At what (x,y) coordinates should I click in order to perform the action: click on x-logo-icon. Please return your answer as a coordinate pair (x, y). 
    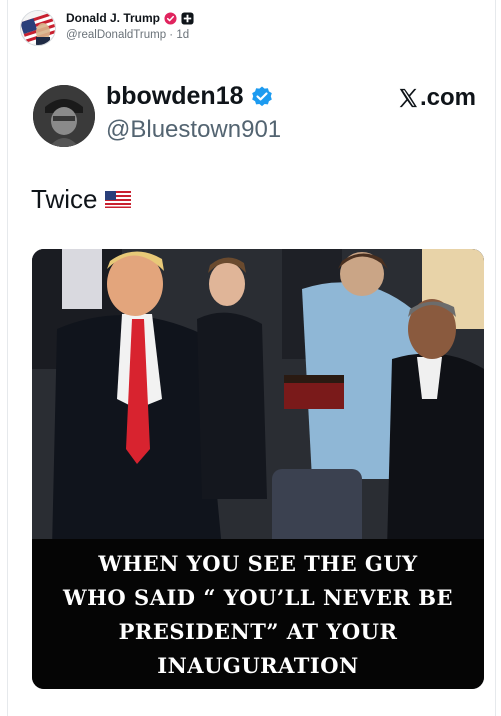
    Looking at the image, I should click on (408, 98).